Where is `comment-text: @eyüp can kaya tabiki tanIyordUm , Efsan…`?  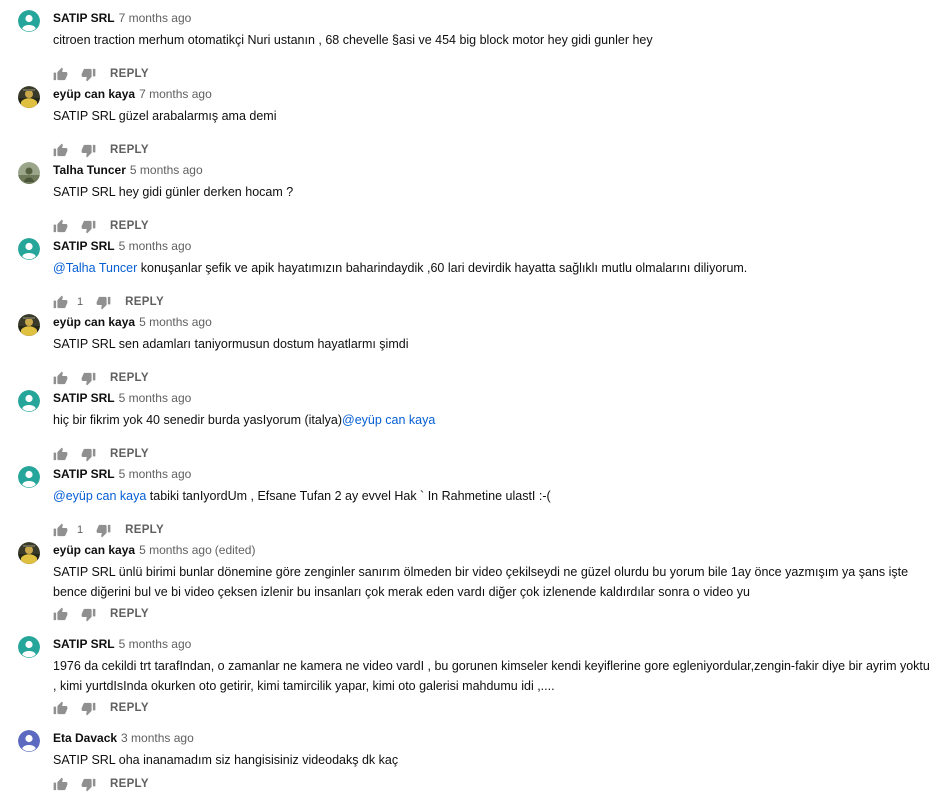
comment-text: @eyüp can kaya tabiki tanIyordUm , Efsan… is located at coordinates (493, 496).